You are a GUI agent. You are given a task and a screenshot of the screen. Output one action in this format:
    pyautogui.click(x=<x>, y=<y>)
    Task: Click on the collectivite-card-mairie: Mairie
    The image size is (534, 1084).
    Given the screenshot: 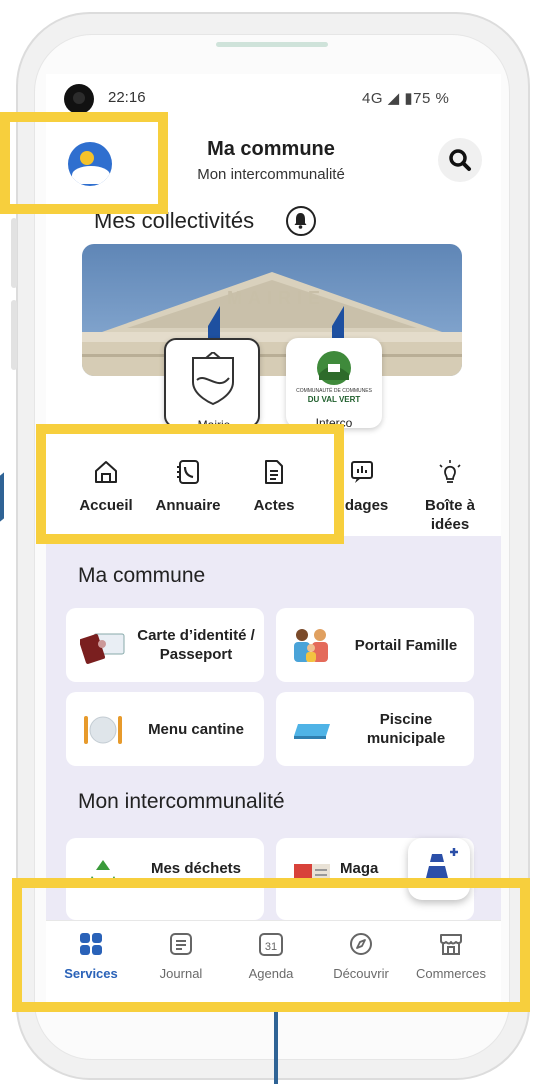 What is the action you would take?
    pyautogui.click(x=212, y=385)
    